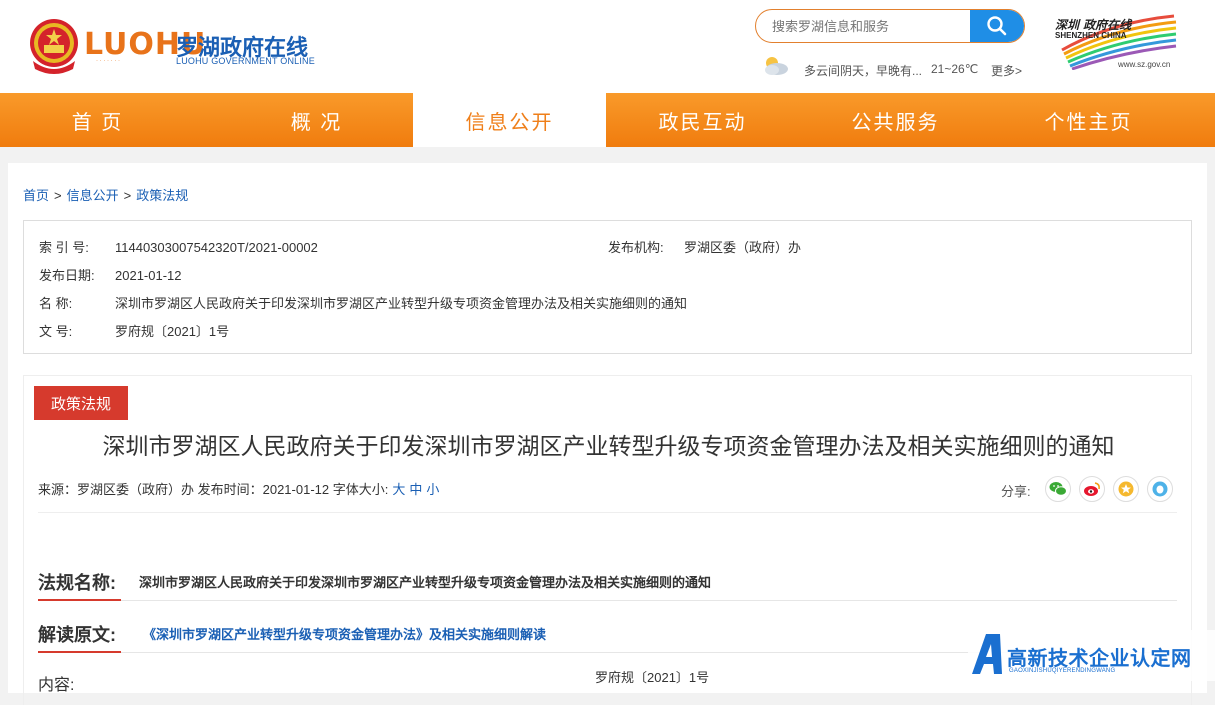 The image size is (1215, 705). I want to click on breadcrumb: 首页 > 信息公开 > 政策法规, so click(105, 194).